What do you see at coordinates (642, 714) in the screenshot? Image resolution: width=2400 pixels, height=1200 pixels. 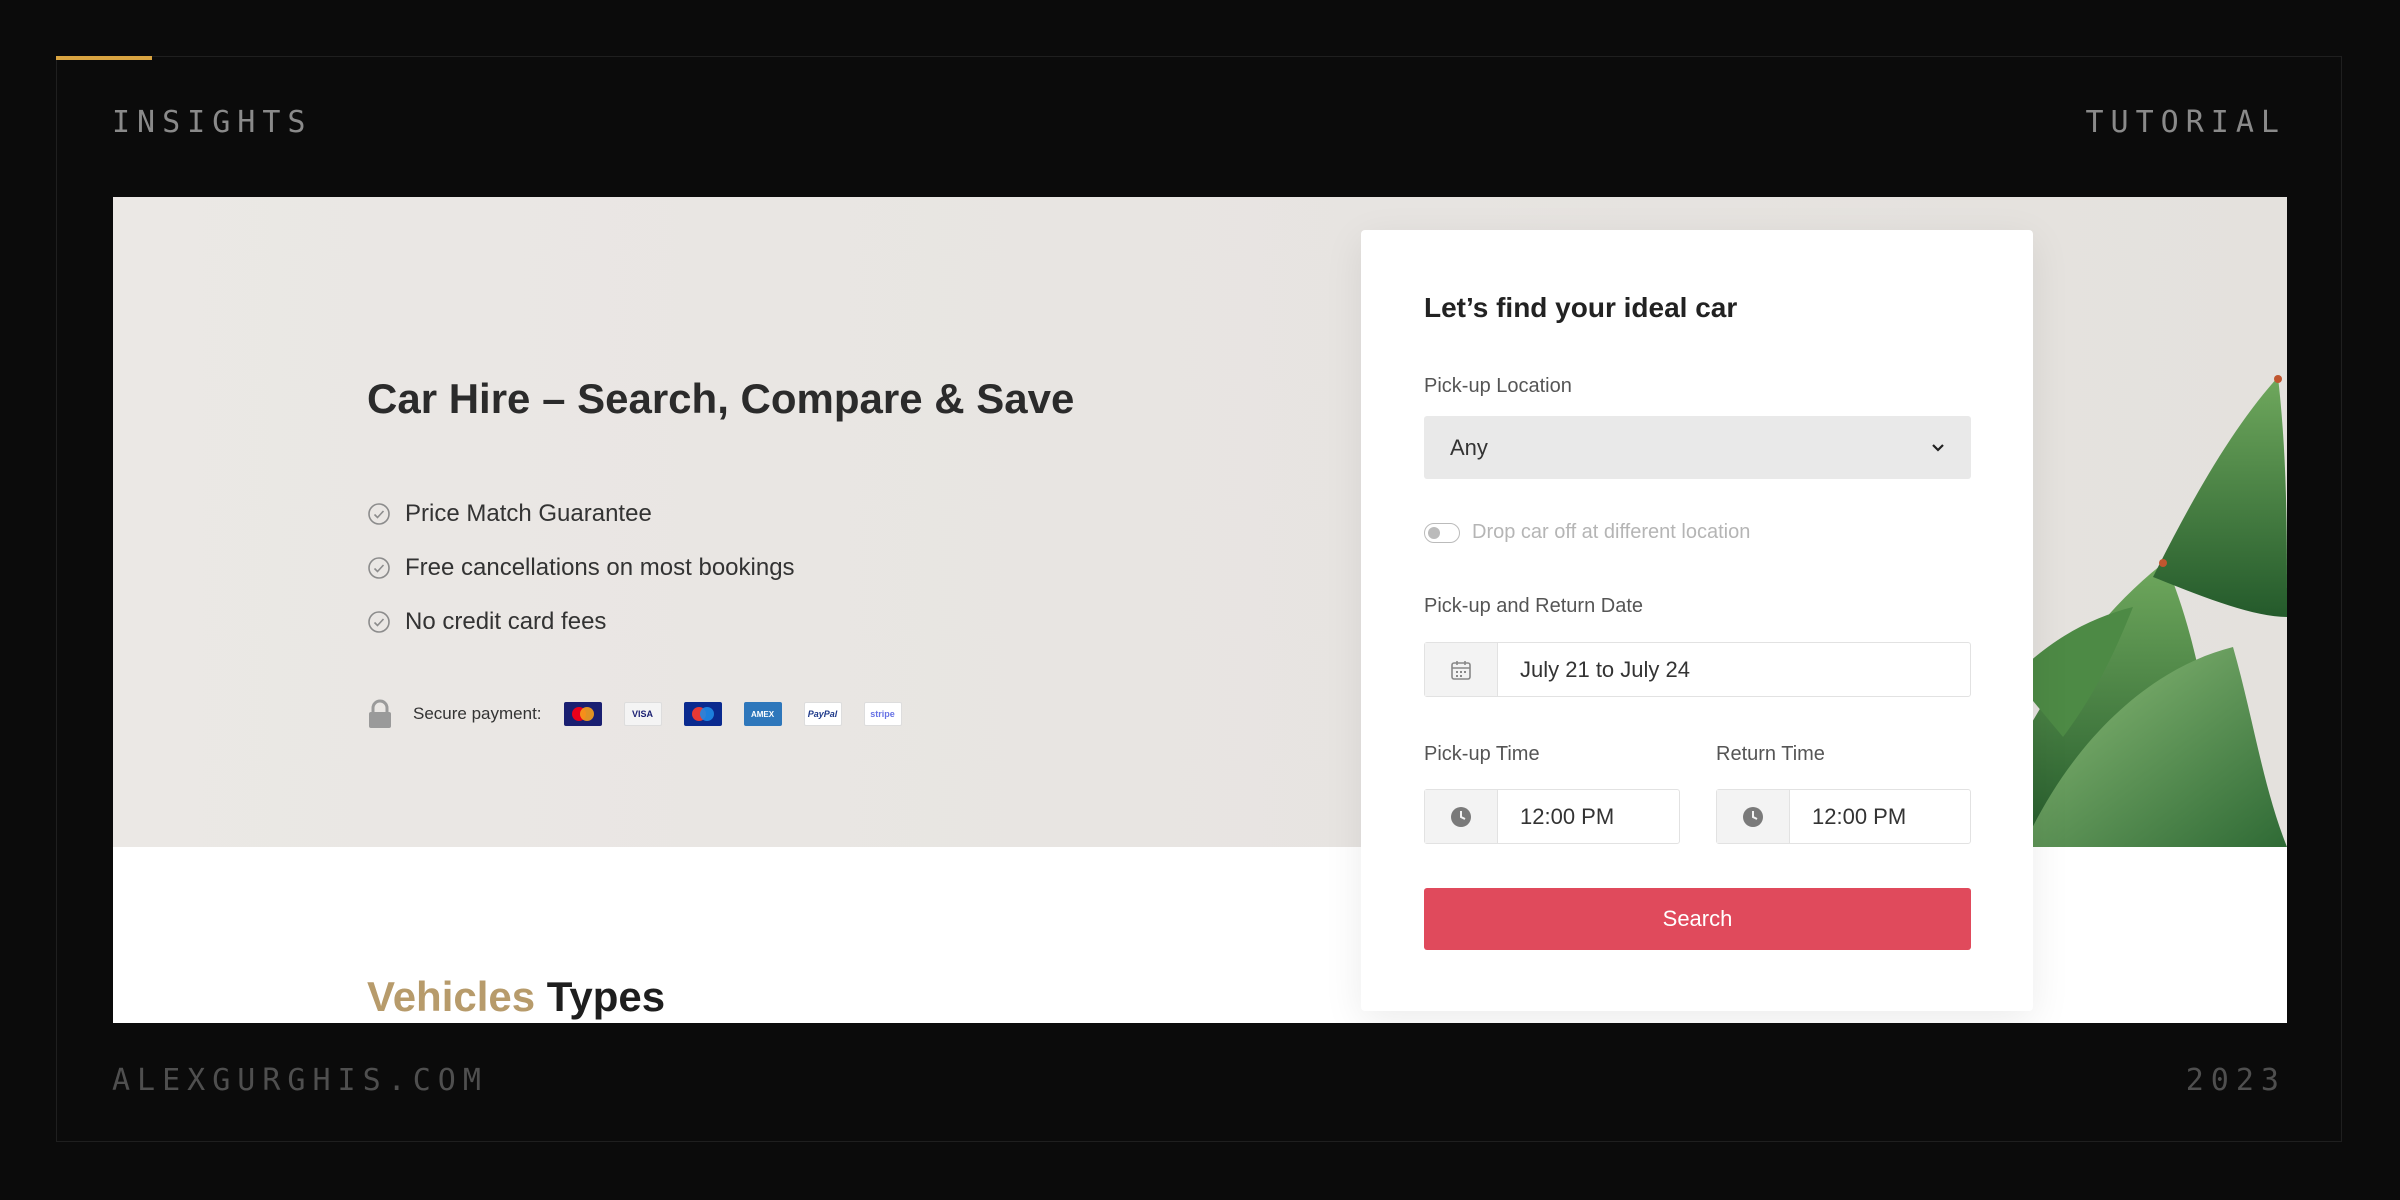 I see `visa-logo: VISA` at bounding box center [642, 714].